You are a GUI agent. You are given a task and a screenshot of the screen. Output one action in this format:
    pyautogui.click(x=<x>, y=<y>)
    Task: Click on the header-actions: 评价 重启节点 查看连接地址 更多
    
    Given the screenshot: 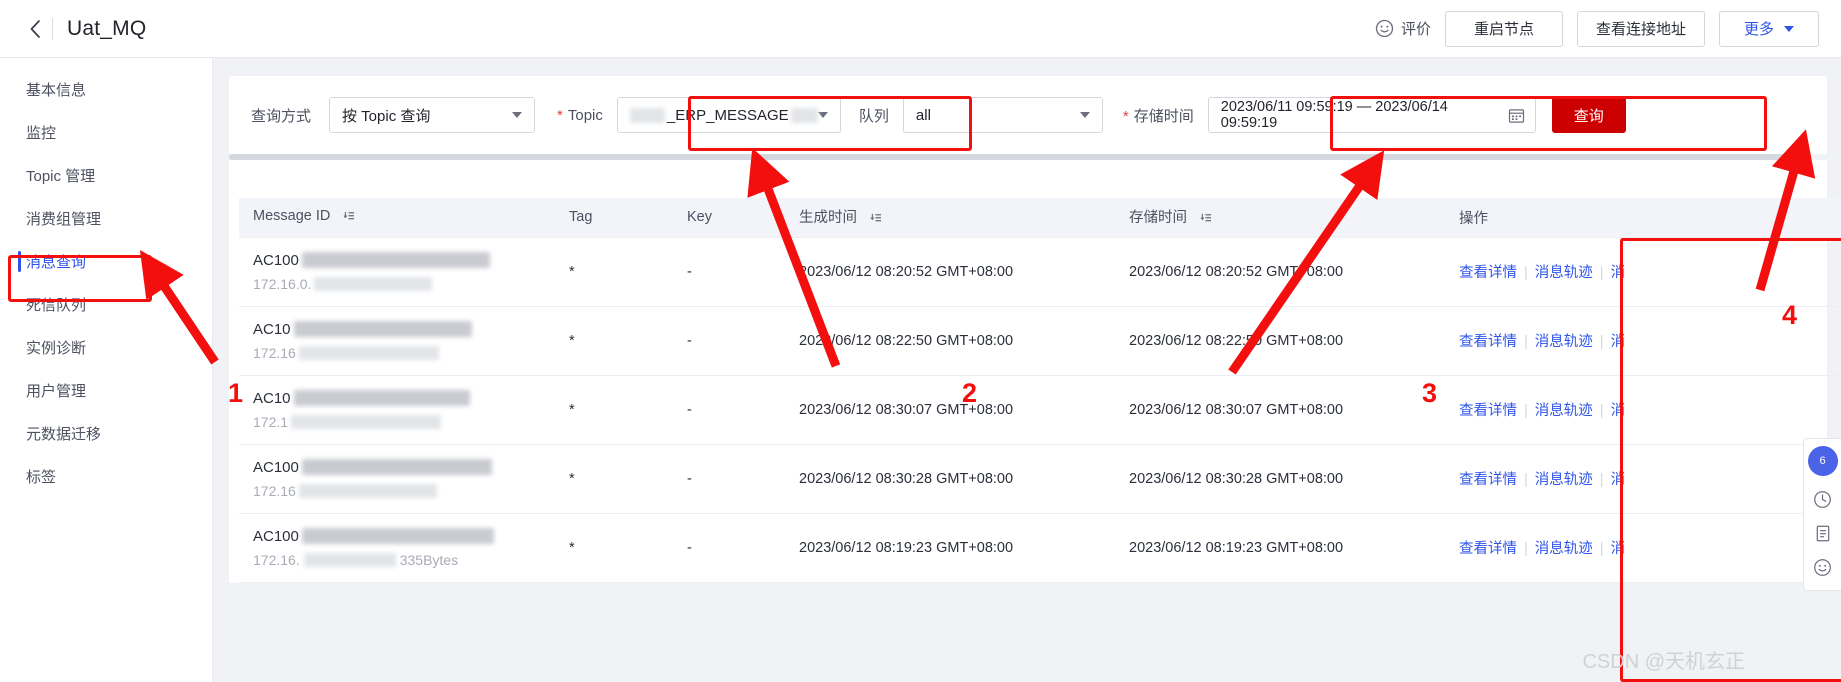 What is the action you would take?
    pyautogui.click(x=1608, y=28)
    